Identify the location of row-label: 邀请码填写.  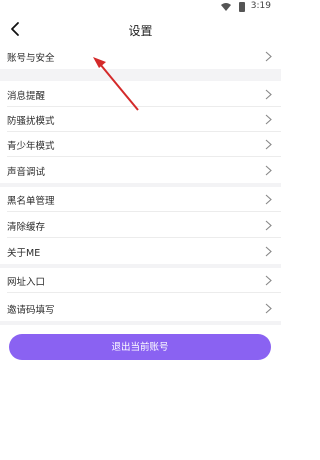
(31, 310).